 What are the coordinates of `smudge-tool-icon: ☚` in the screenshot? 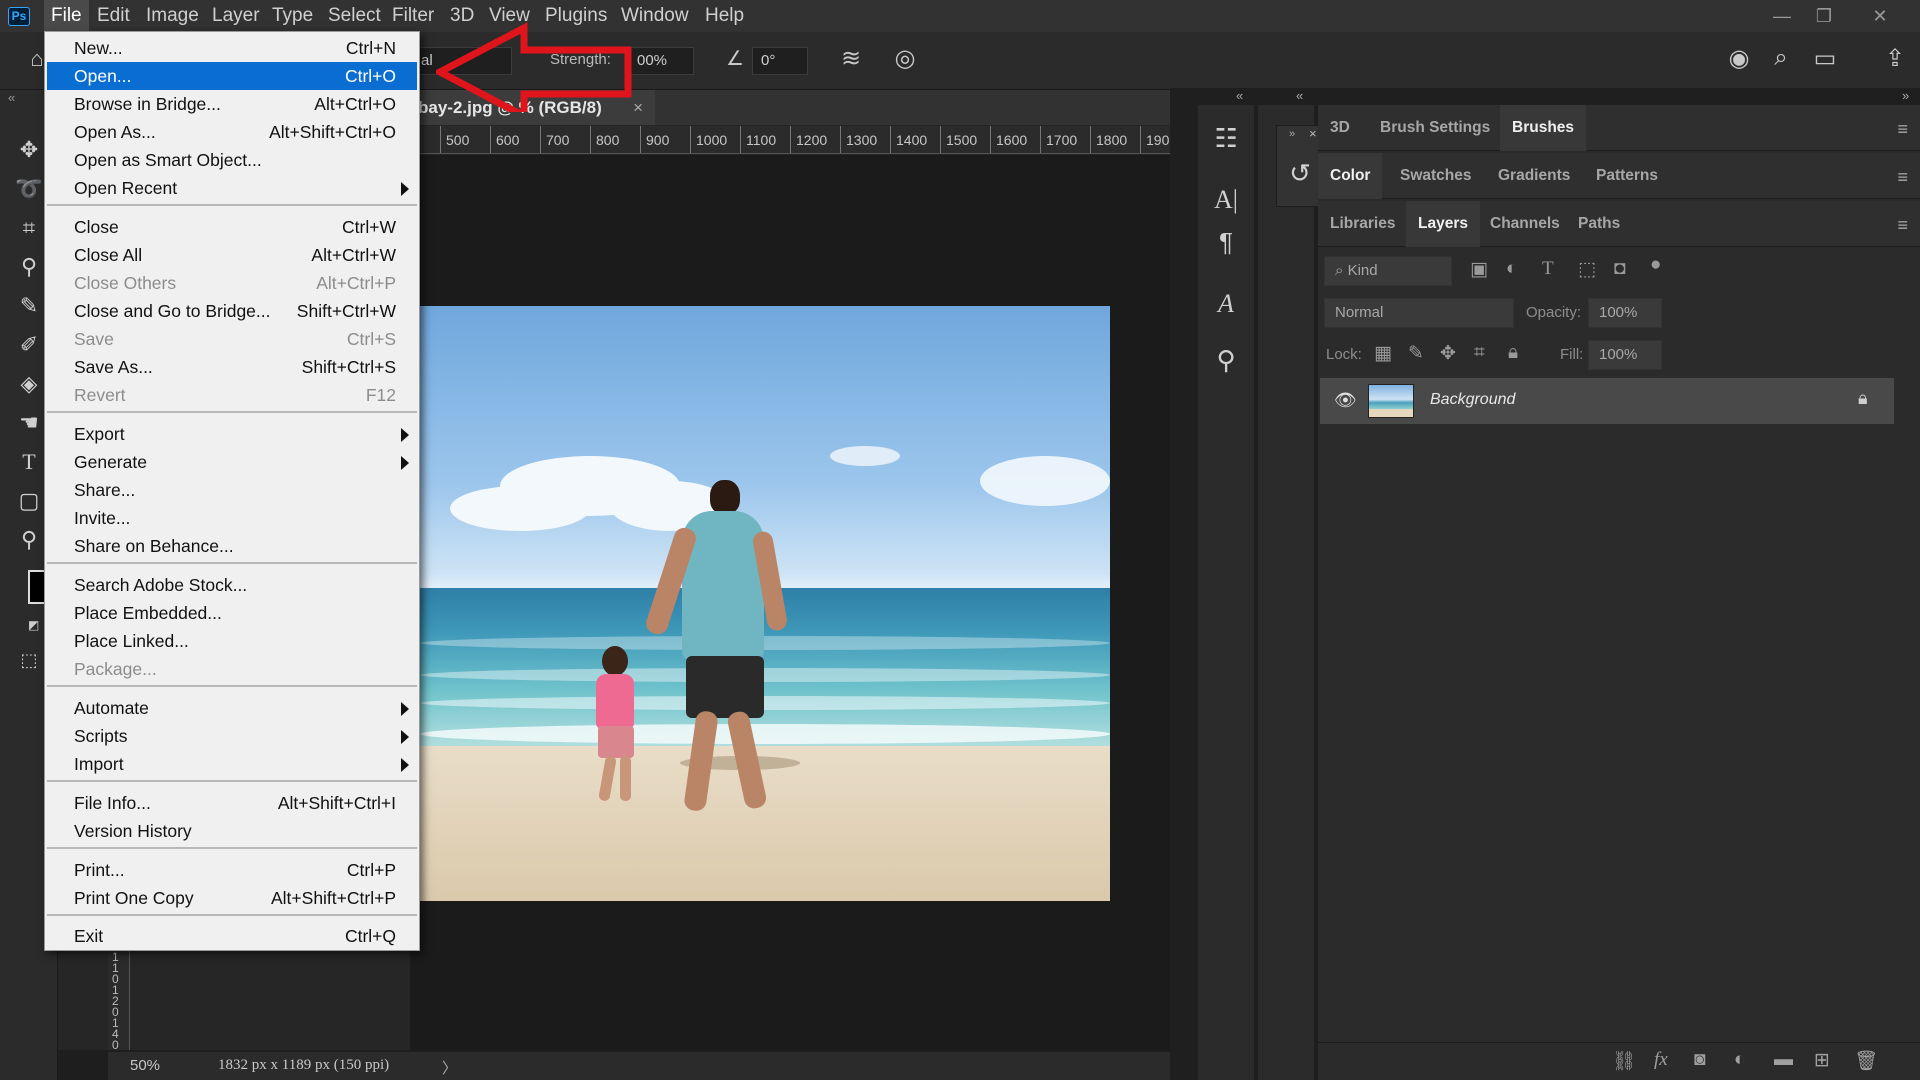 It's located at (29, 423).